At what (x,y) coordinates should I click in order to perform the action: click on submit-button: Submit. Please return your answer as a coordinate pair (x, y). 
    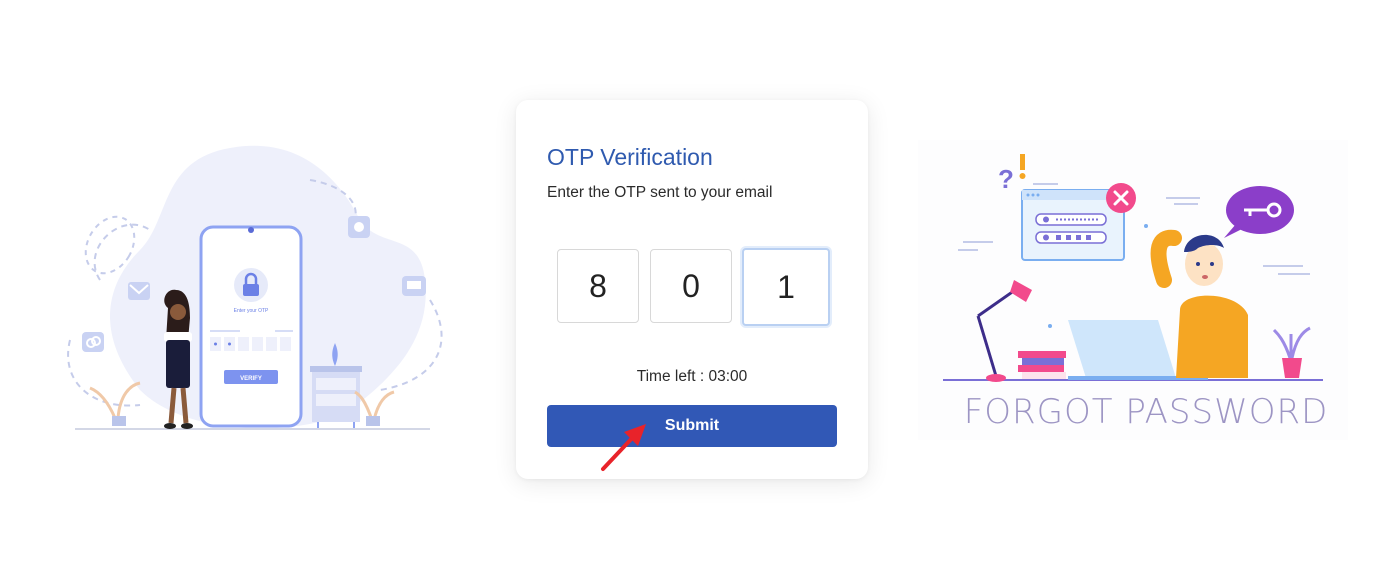
    Looking at the image, I should click on (692, 426).